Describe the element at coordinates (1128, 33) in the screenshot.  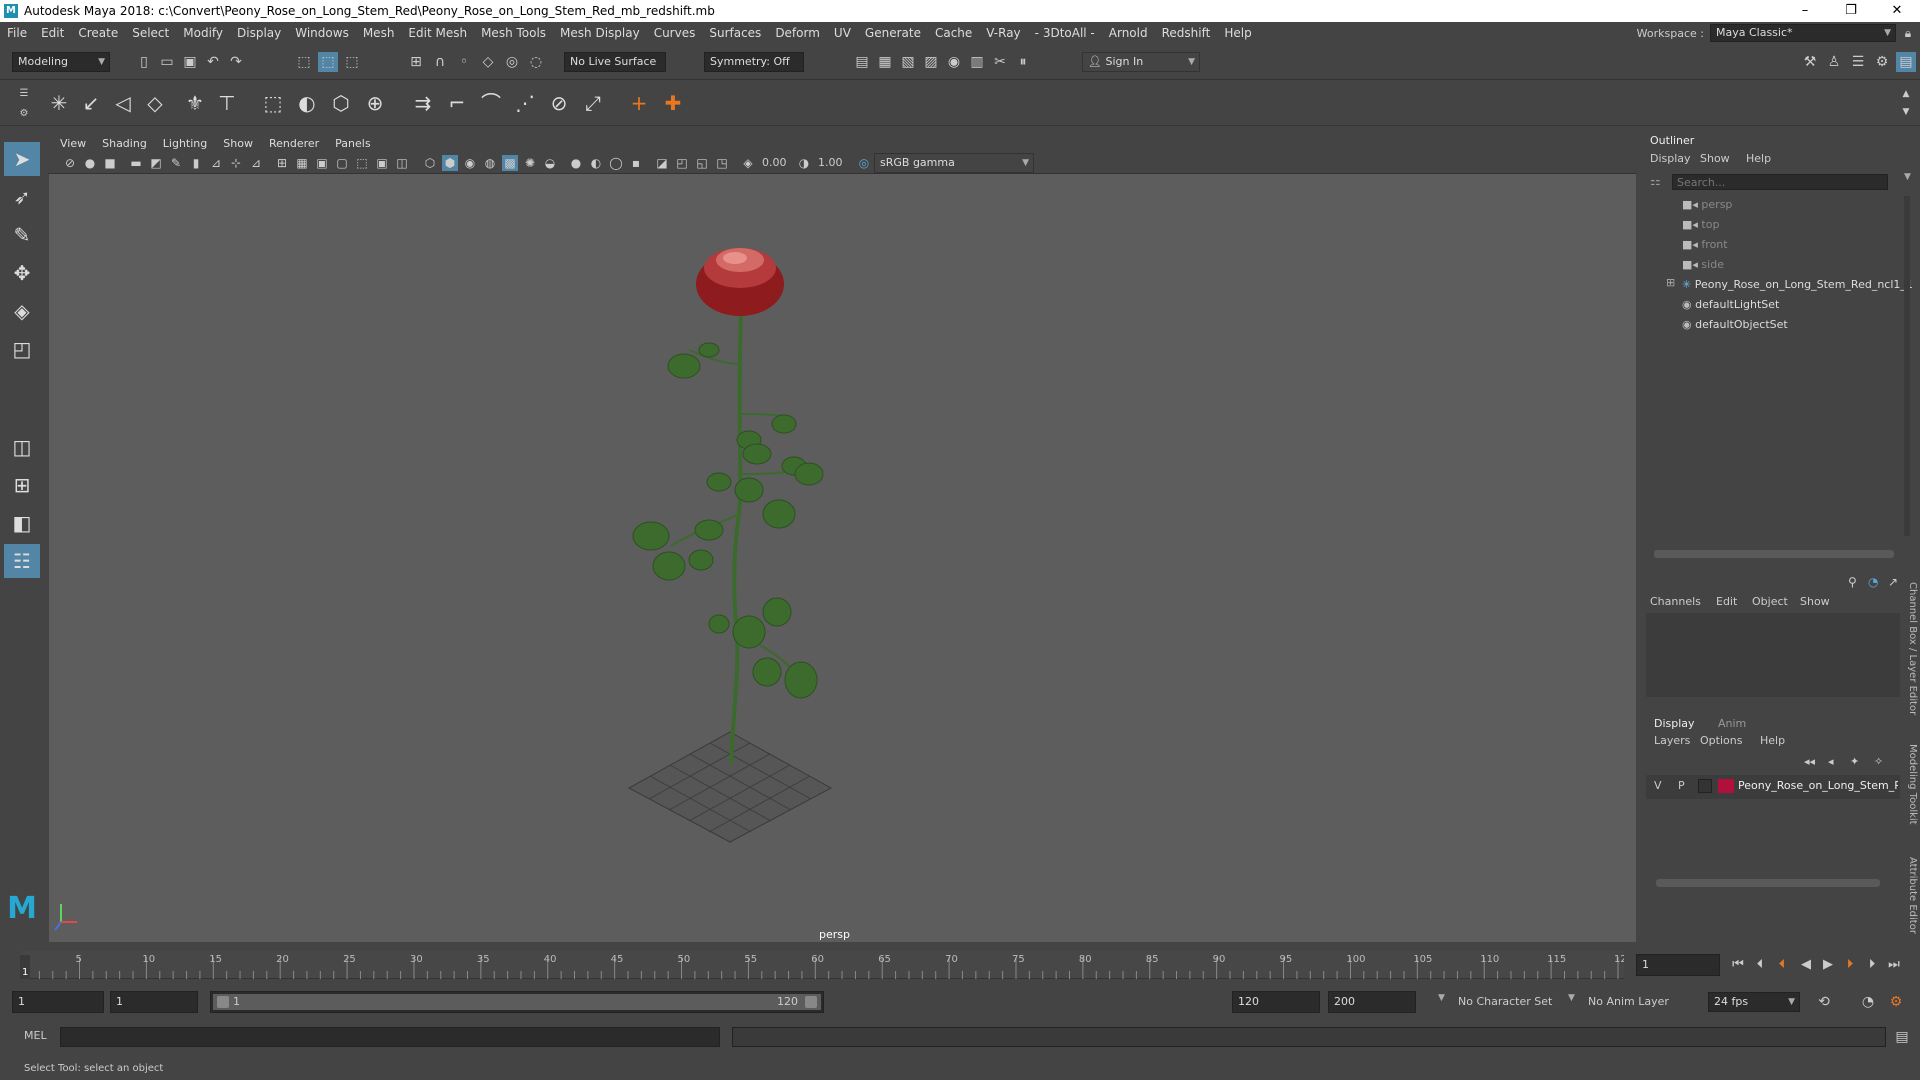
I see `menu-arnold: Arnold` at that location.